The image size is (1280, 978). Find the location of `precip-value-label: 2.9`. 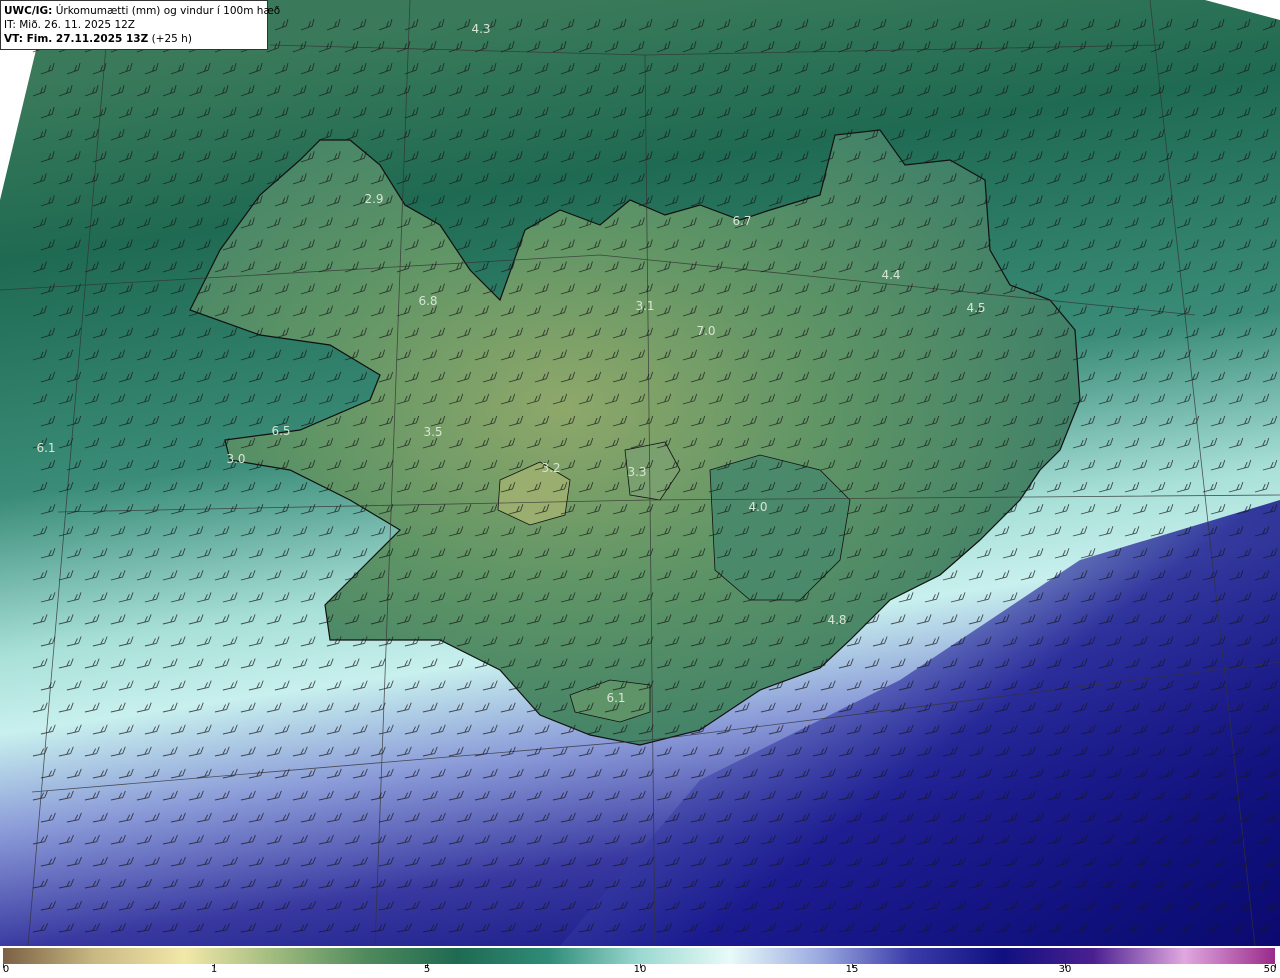

precip-value-label: 2.9 is located at coordinates (373, 199).